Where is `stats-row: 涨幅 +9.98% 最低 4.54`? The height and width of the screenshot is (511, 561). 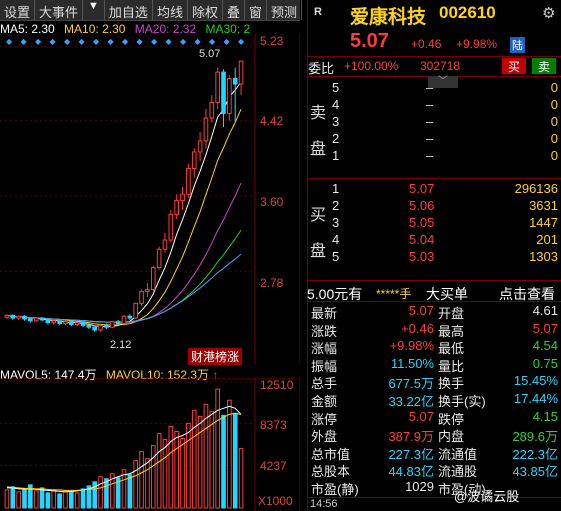
stats-row: 涨幅 +9.98% 最低 4.54 is located at coordinates (434, 347).